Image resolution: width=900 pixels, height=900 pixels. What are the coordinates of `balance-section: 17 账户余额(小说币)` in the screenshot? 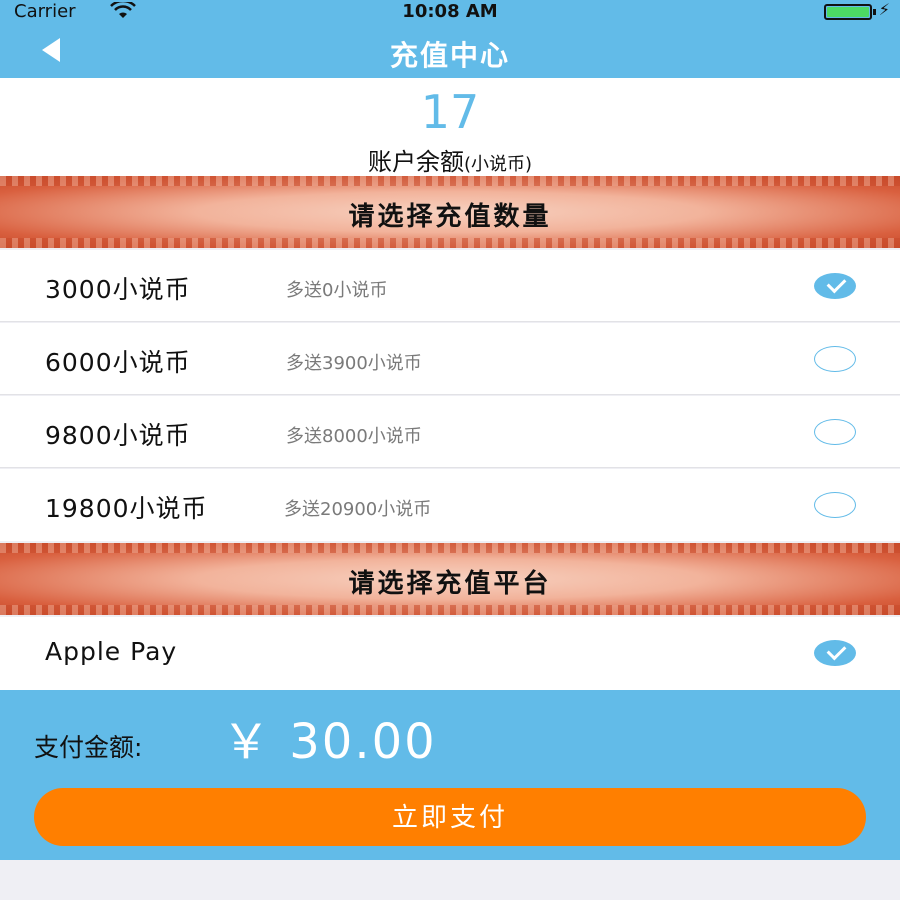 It's located at (450, 127).